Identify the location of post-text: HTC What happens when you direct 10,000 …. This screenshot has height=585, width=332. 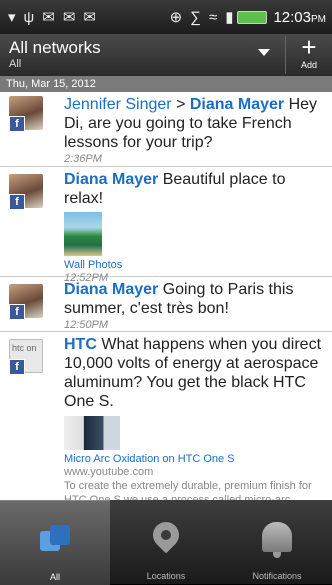
(193, 373).